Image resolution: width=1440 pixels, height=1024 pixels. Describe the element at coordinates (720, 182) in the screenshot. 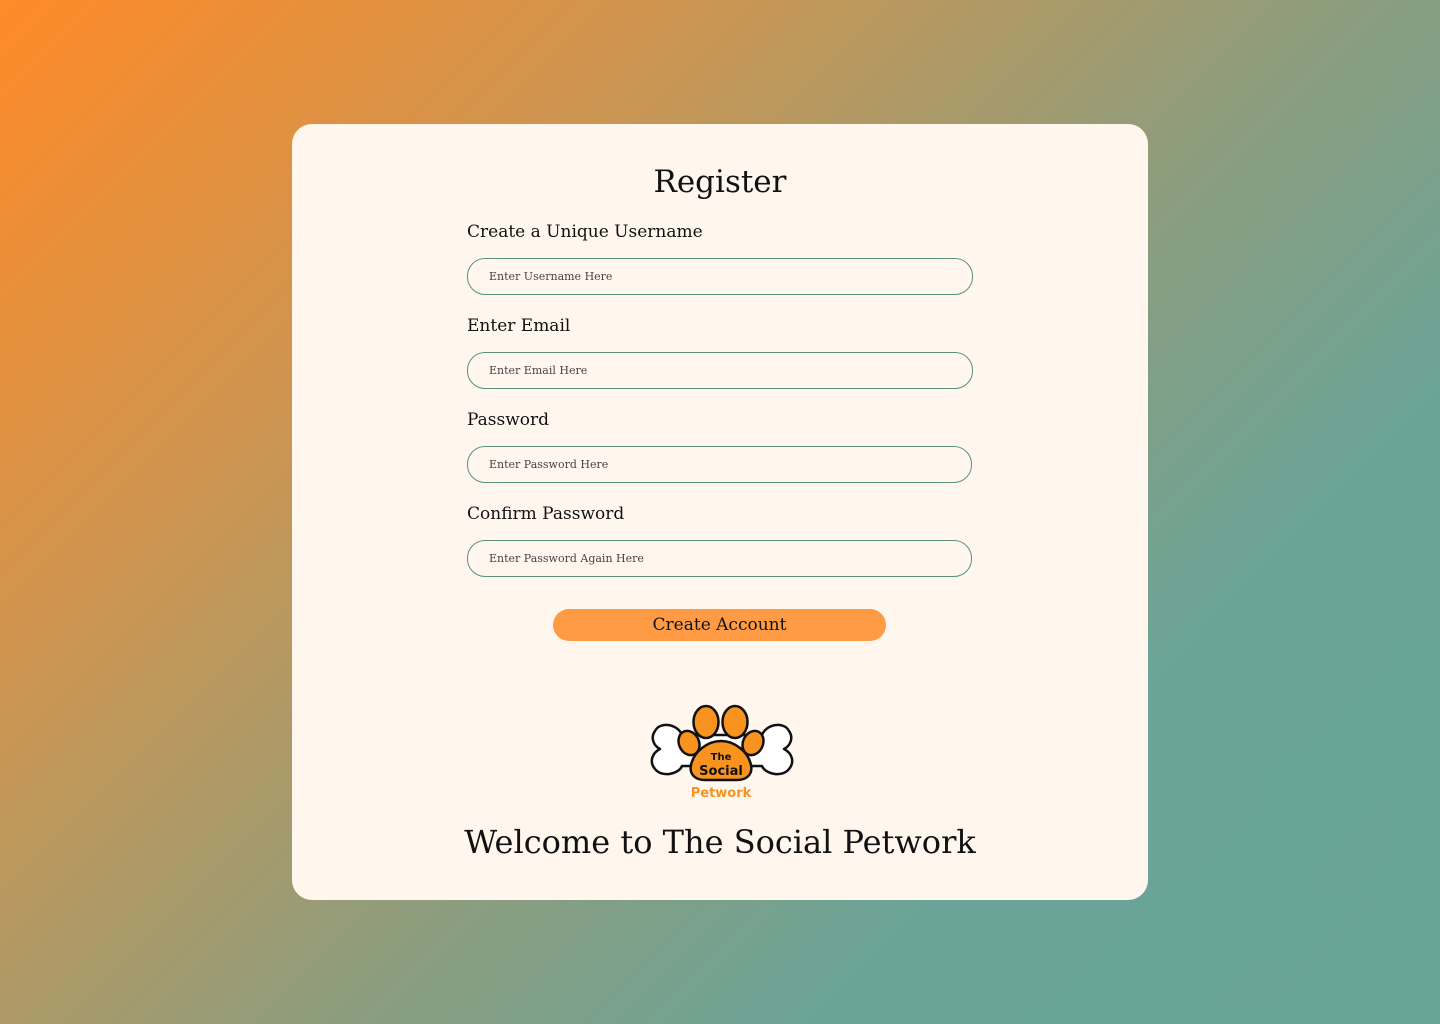

I see `page-title: Register` at that location.